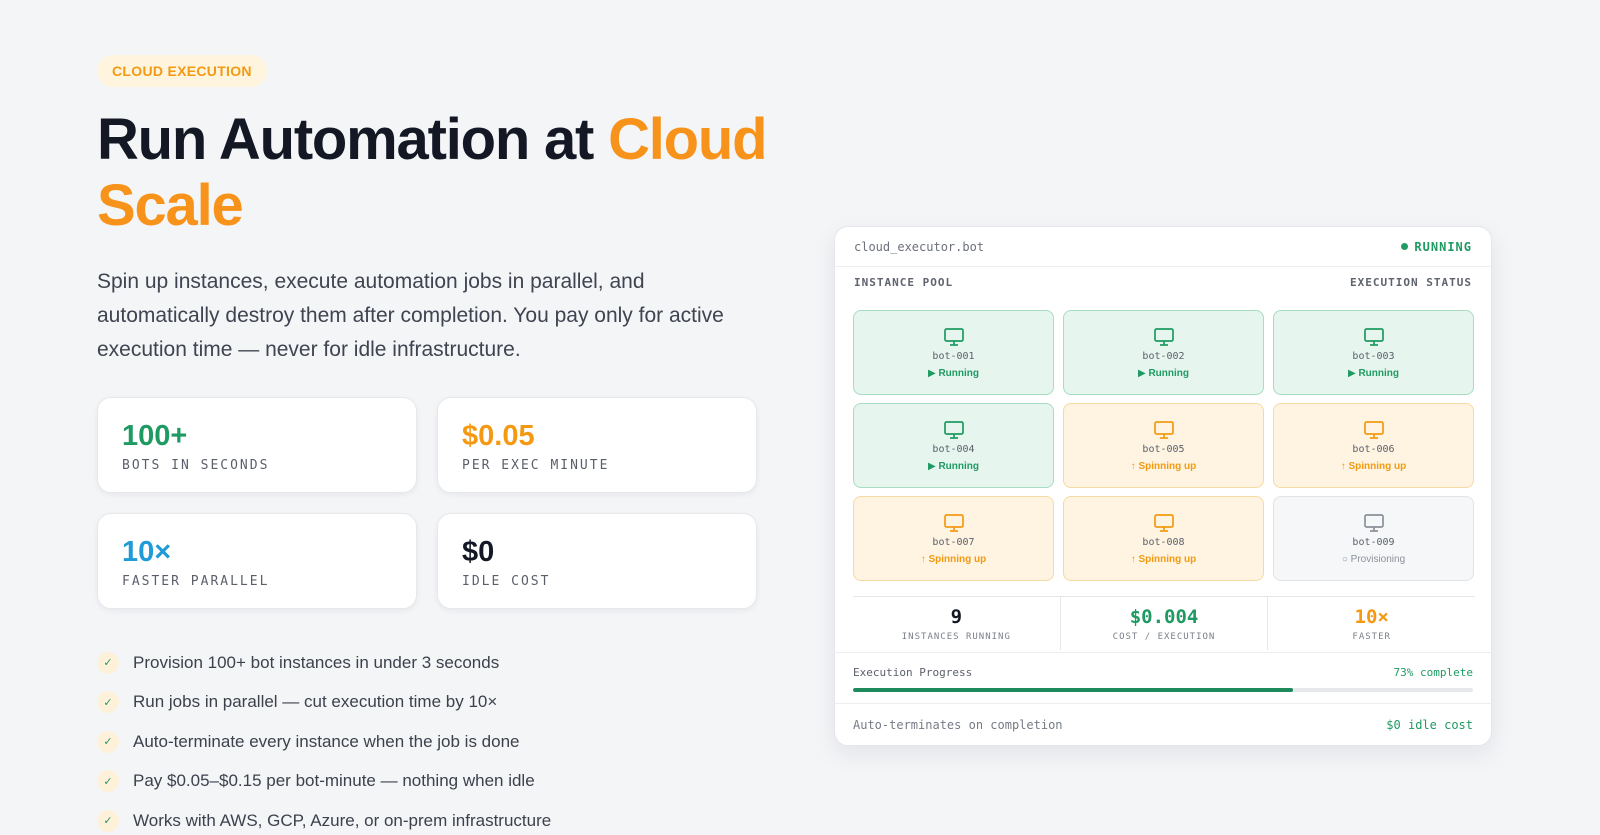  What do you see at coordinates (353, 139) in the screenshot?
I see `title-lead: Run Automation at` at bounding box center [353, 139].